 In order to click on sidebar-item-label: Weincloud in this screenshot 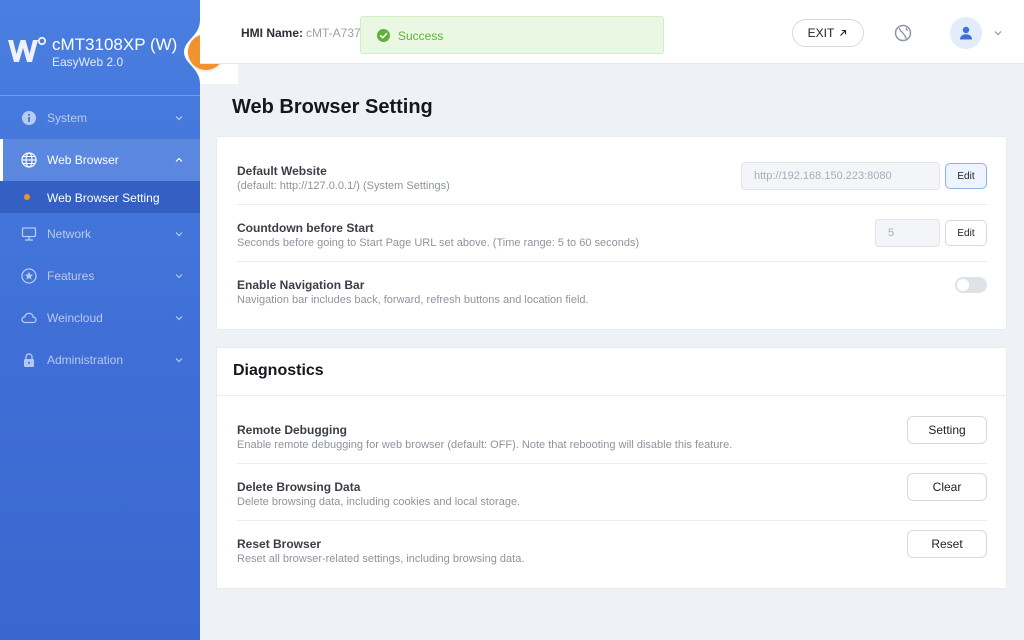, I will do `click(75, 318)`.